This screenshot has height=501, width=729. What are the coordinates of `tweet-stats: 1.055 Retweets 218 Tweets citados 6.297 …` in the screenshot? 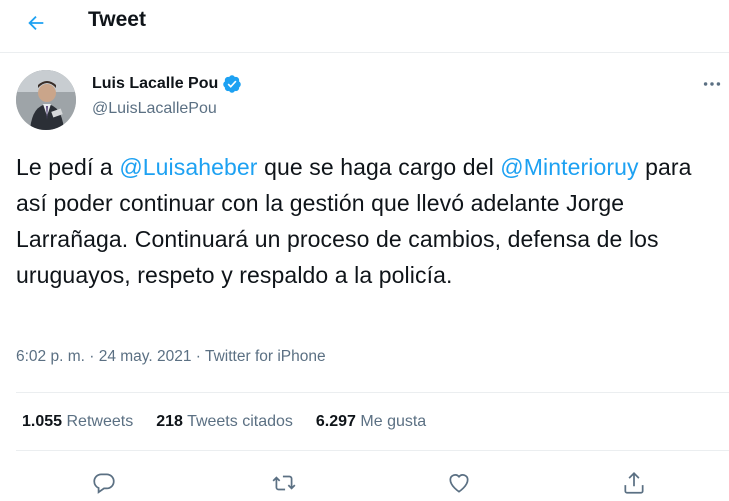 It's located at (224, 422).